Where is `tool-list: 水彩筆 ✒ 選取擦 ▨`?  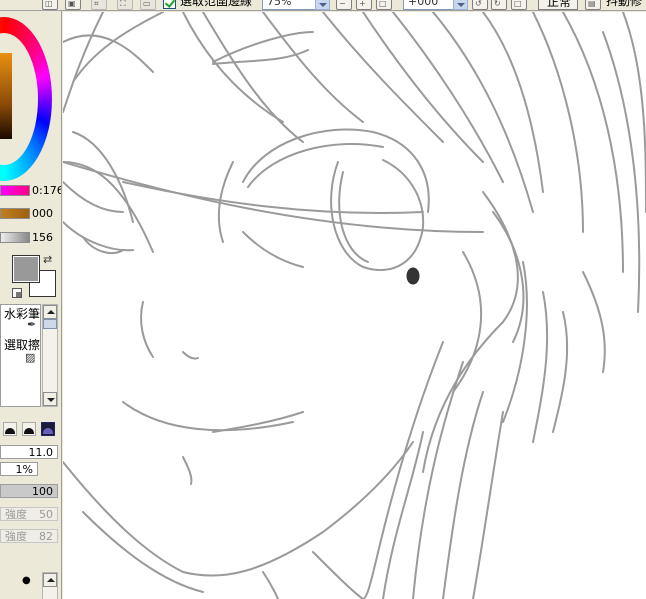 tool-list: 水彩筆 ✒ 選取擦 ▨ is located at coordinates (20, 355).